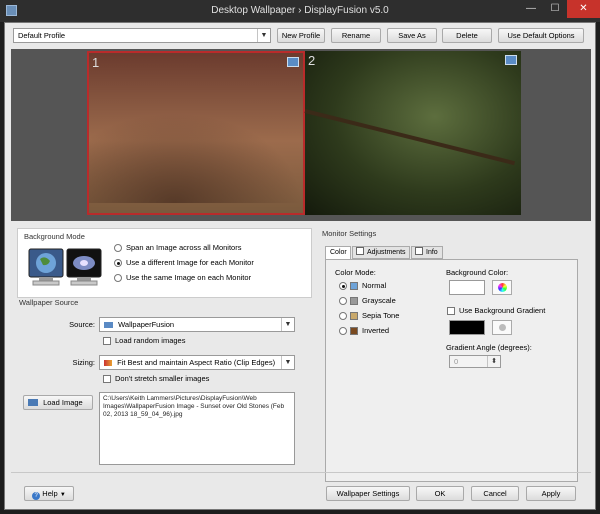 The image size is (600, 514). I want to click on cancel-button: Cancel, so click(495, 493).